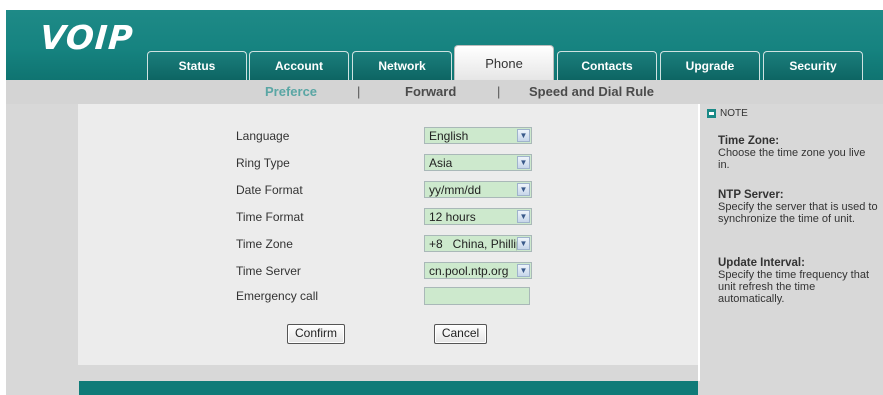 This screenshot has height=395, width=883. Describe the element at coordinates (607, 65) in the screenshot. I see `tab-contacts: Contacts` at that location.